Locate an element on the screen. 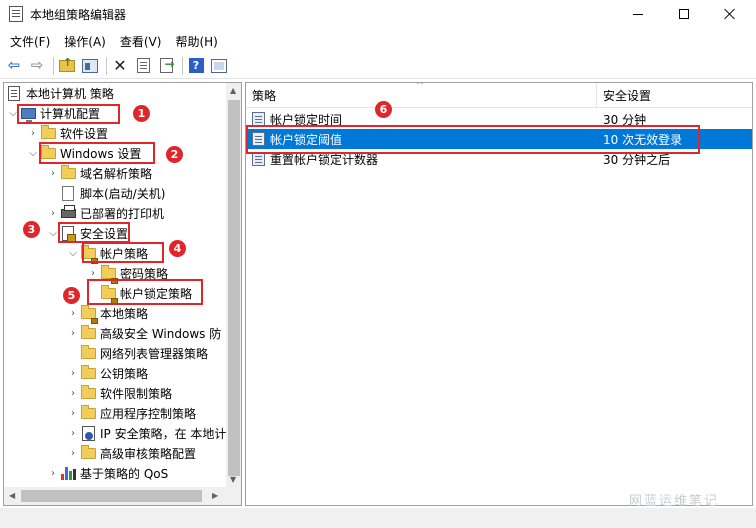  tree-item-audit: › 高级审核策略配置 is located at coordinates (131, 453).